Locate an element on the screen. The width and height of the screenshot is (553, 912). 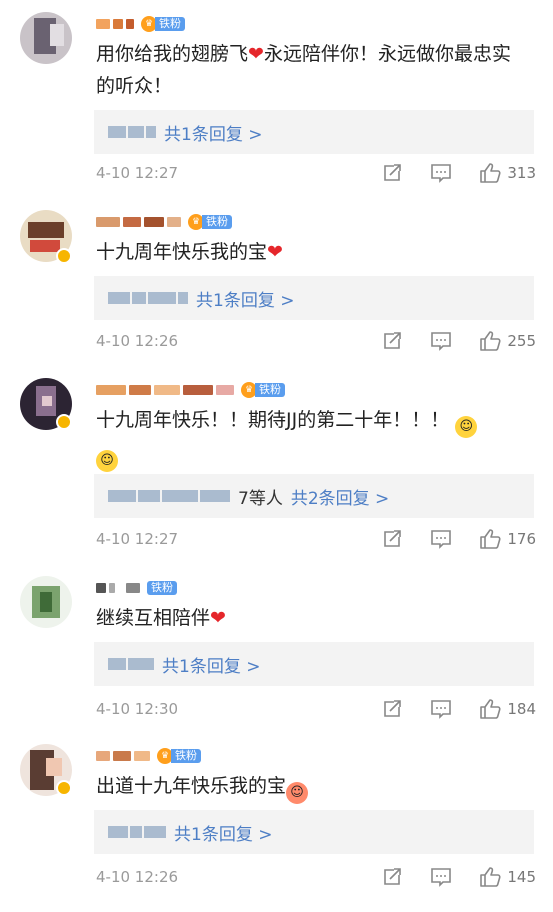
like-button: 176 is located at coordinates (507, 539).